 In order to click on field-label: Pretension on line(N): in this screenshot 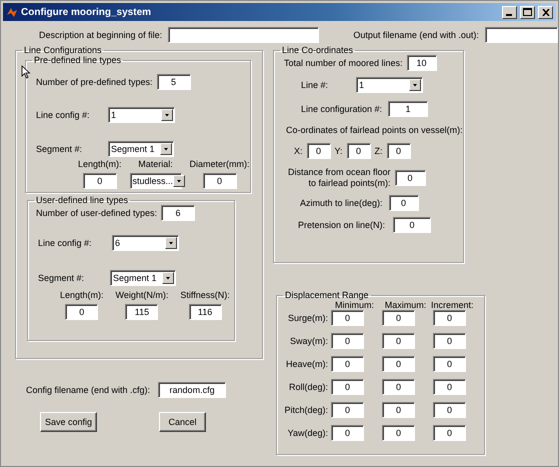, I will do `click(342, 225)`.